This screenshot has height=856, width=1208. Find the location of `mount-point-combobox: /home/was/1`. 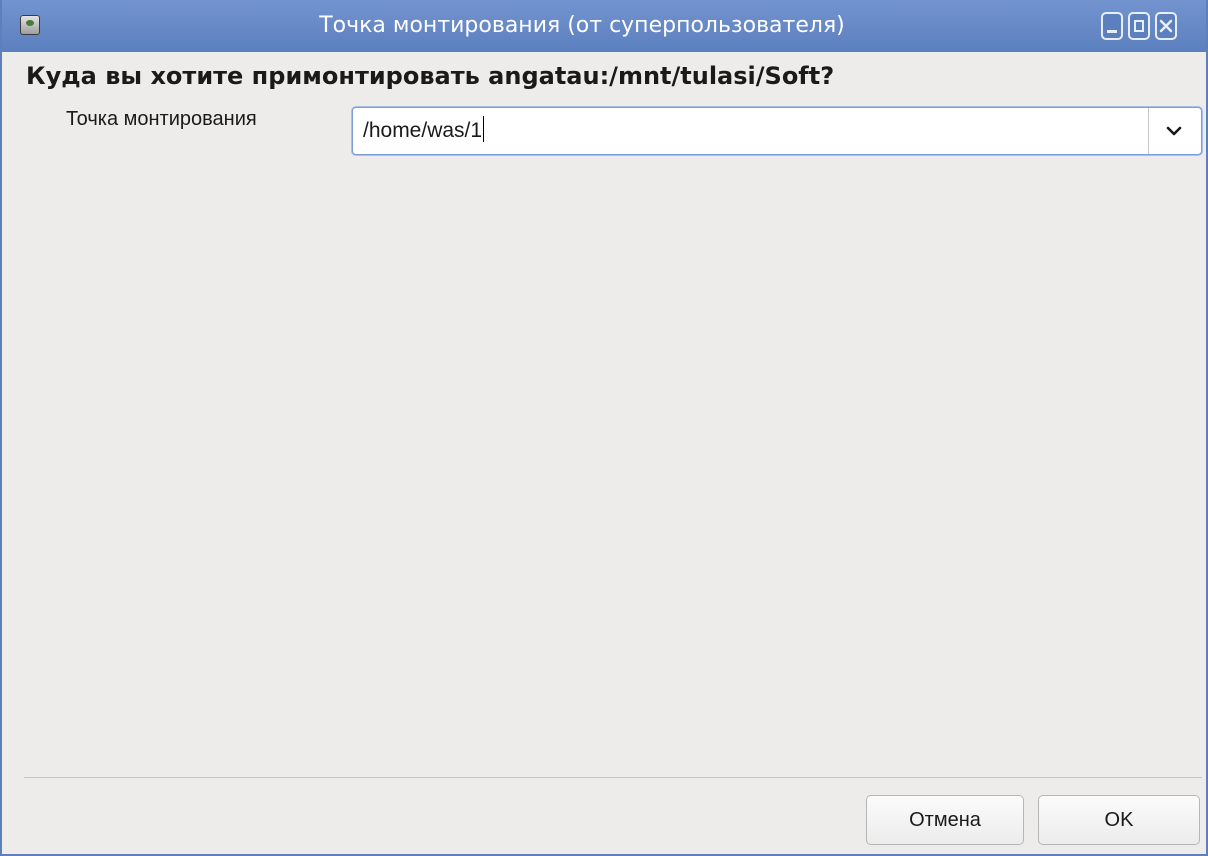

mount-point-combobox: /home/was/1 is located at coordinates (777, 131).